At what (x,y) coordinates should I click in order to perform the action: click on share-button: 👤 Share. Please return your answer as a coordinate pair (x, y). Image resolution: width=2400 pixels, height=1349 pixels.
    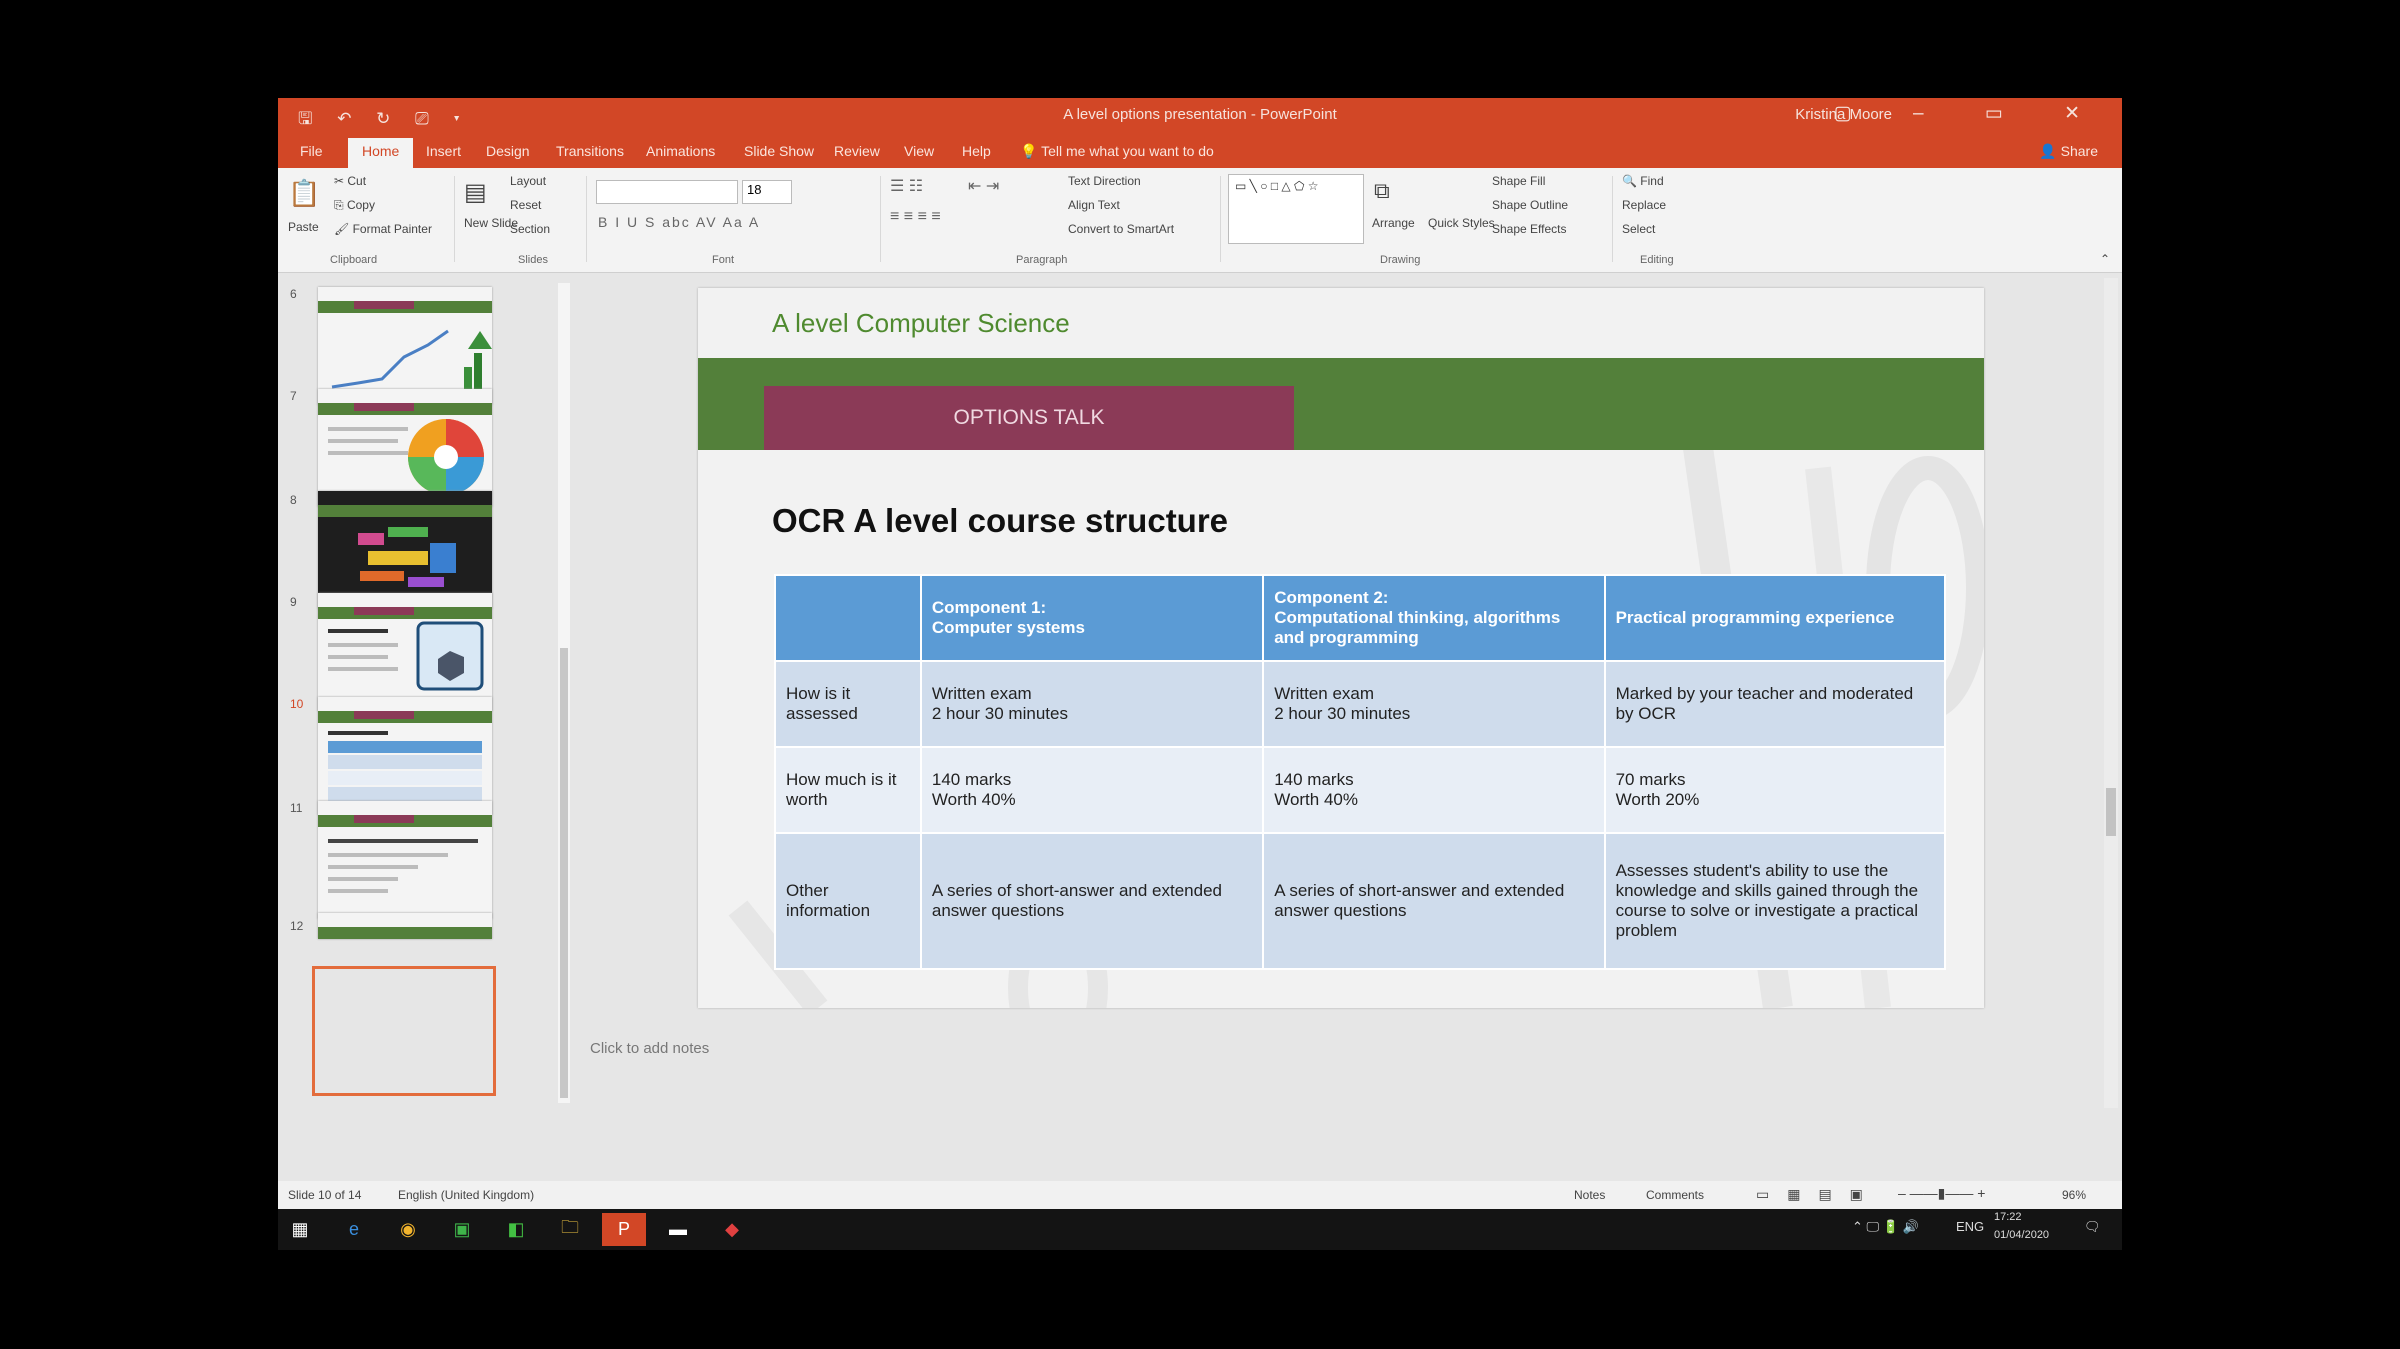
    Looking at the image, I should click on (2068, 151).